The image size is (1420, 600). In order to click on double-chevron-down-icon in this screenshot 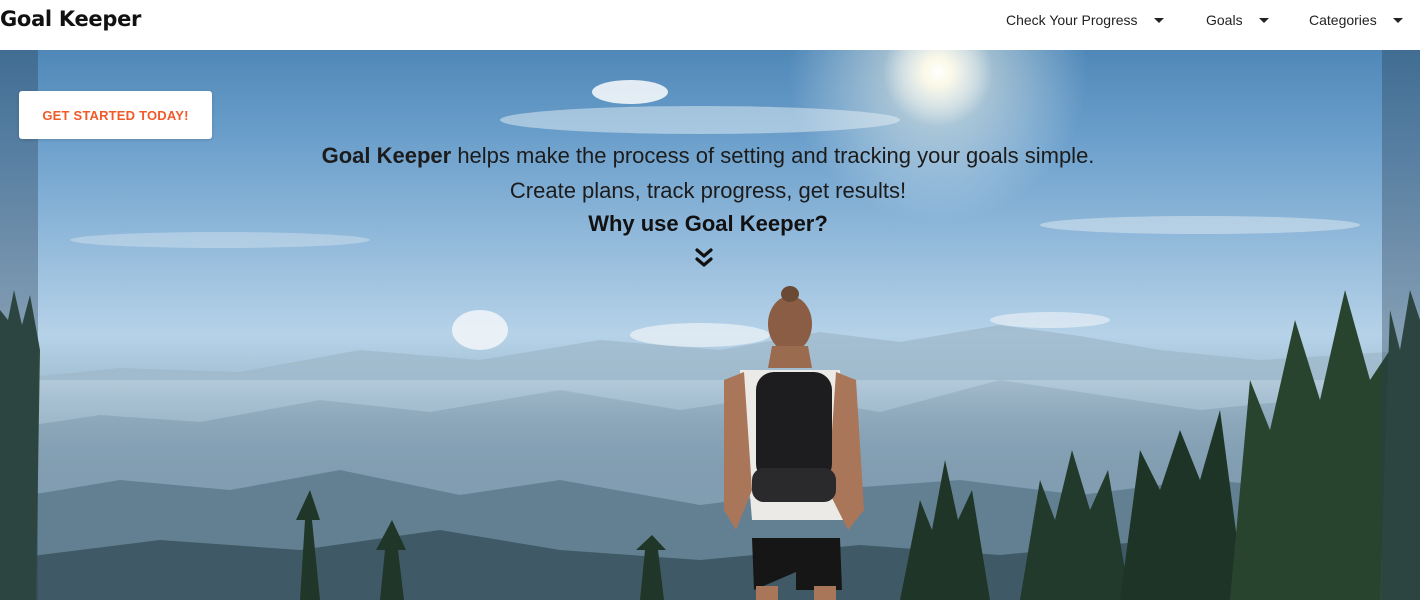, I will do `click(704, 258)`.